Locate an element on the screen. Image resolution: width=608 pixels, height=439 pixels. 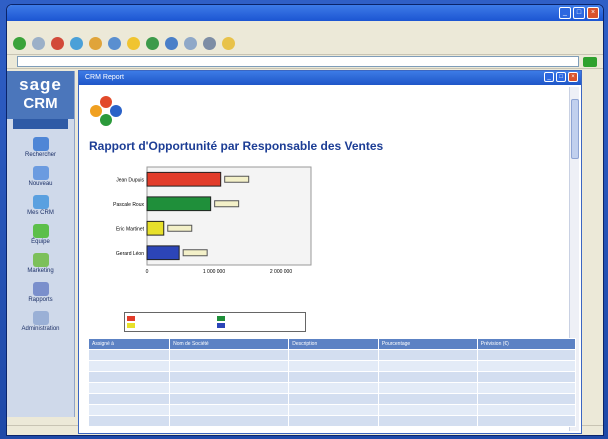
report-minimize-button: _ is located at coordinates (549, 77).